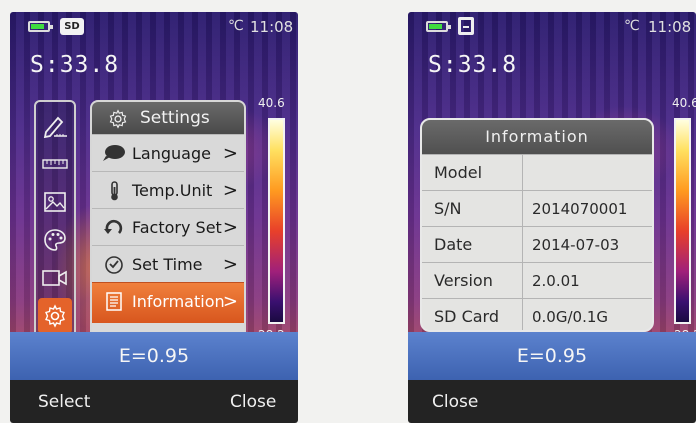  What do you see at coordinates (171, 153) in the screenshot?
I see `menu-item-label: Language` at bounding box center [171, 153].